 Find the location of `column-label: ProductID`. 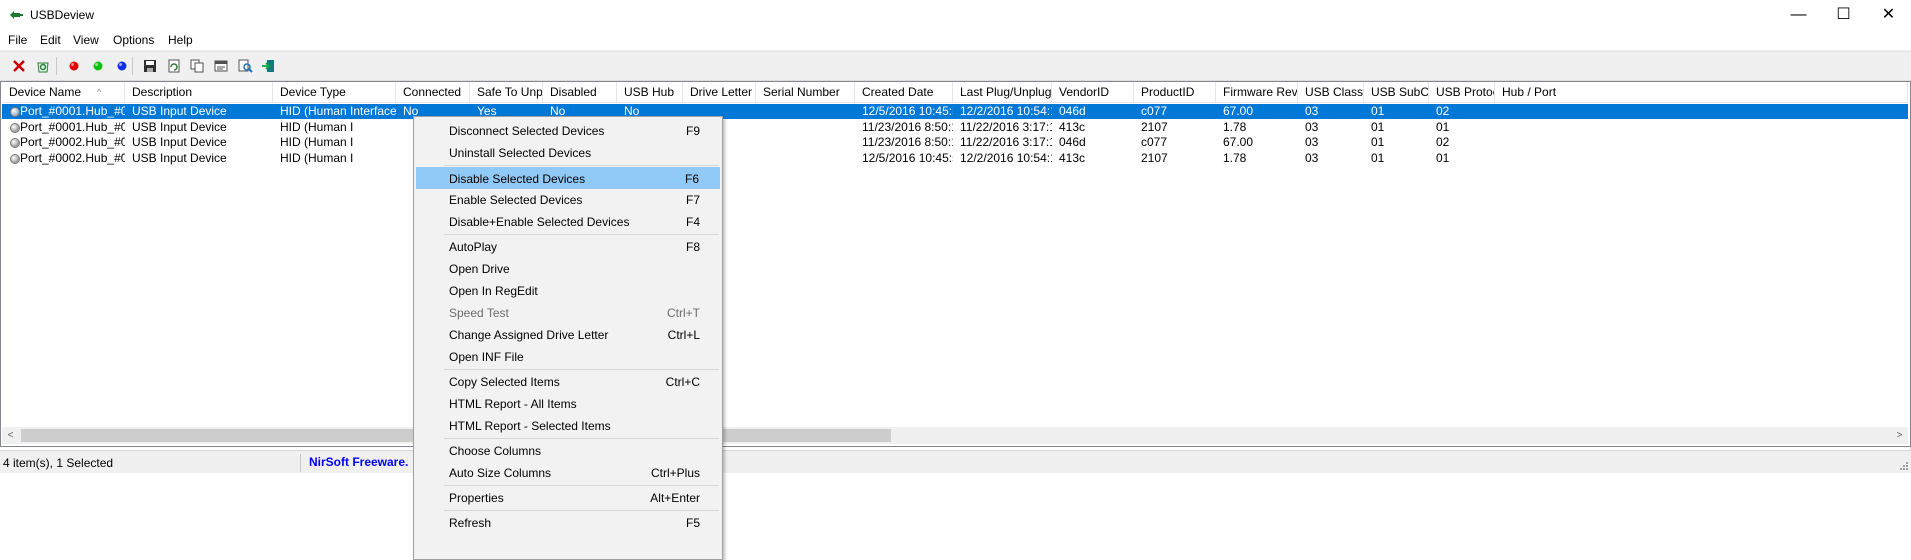

column-label: ProductID is located at coordinates (1168, 92).